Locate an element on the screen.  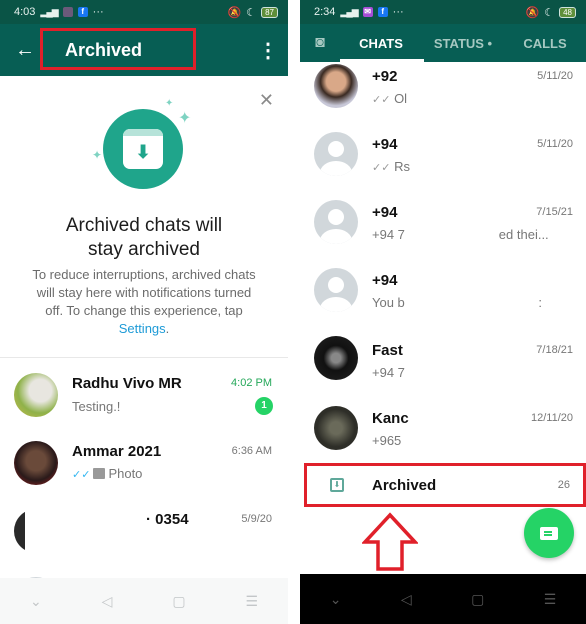
chat-message: ✓✓ Ol is located at coordinates (389, 98).